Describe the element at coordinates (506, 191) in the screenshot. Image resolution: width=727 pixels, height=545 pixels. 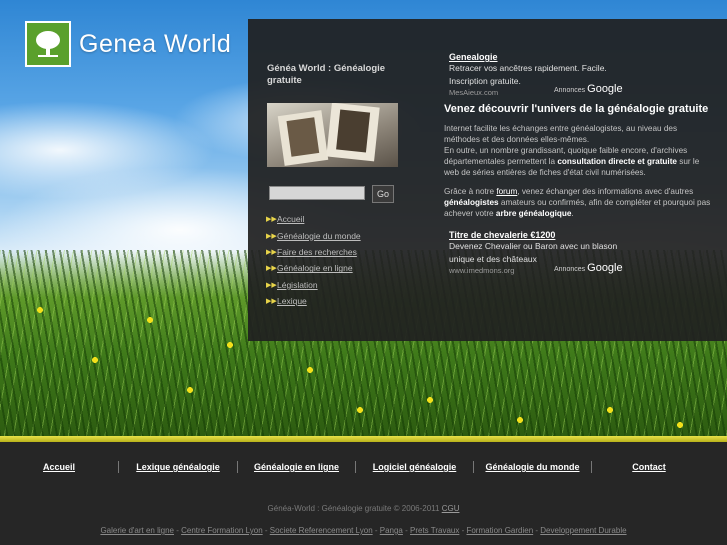
I see `forum-link: forum` at that location.